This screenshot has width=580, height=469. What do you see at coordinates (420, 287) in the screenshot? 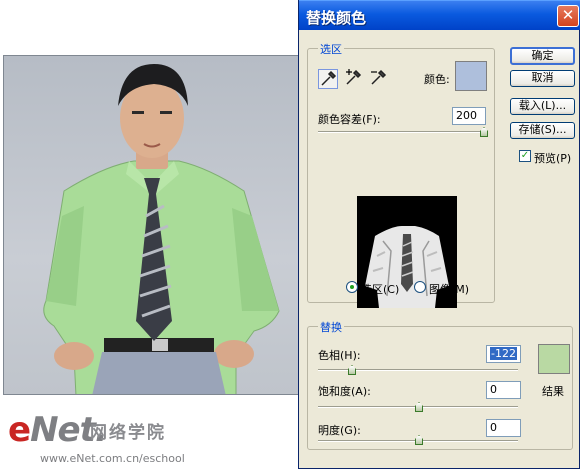
I see `radio-image` at bounding box center [420, 287].